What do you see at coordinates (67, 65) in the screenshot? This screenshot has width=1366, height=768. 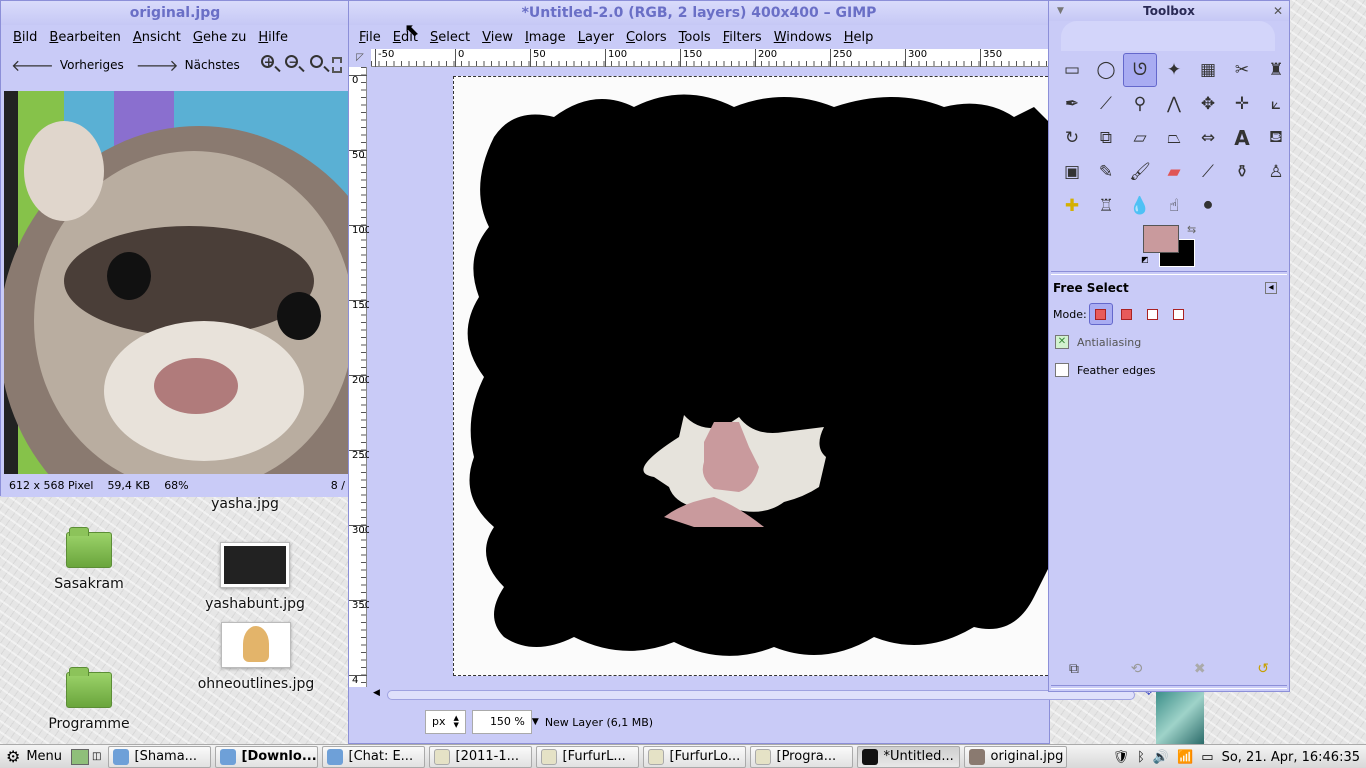 I see `previous-button: 🡐 Vorheriges` at bounding box center [67, 65].